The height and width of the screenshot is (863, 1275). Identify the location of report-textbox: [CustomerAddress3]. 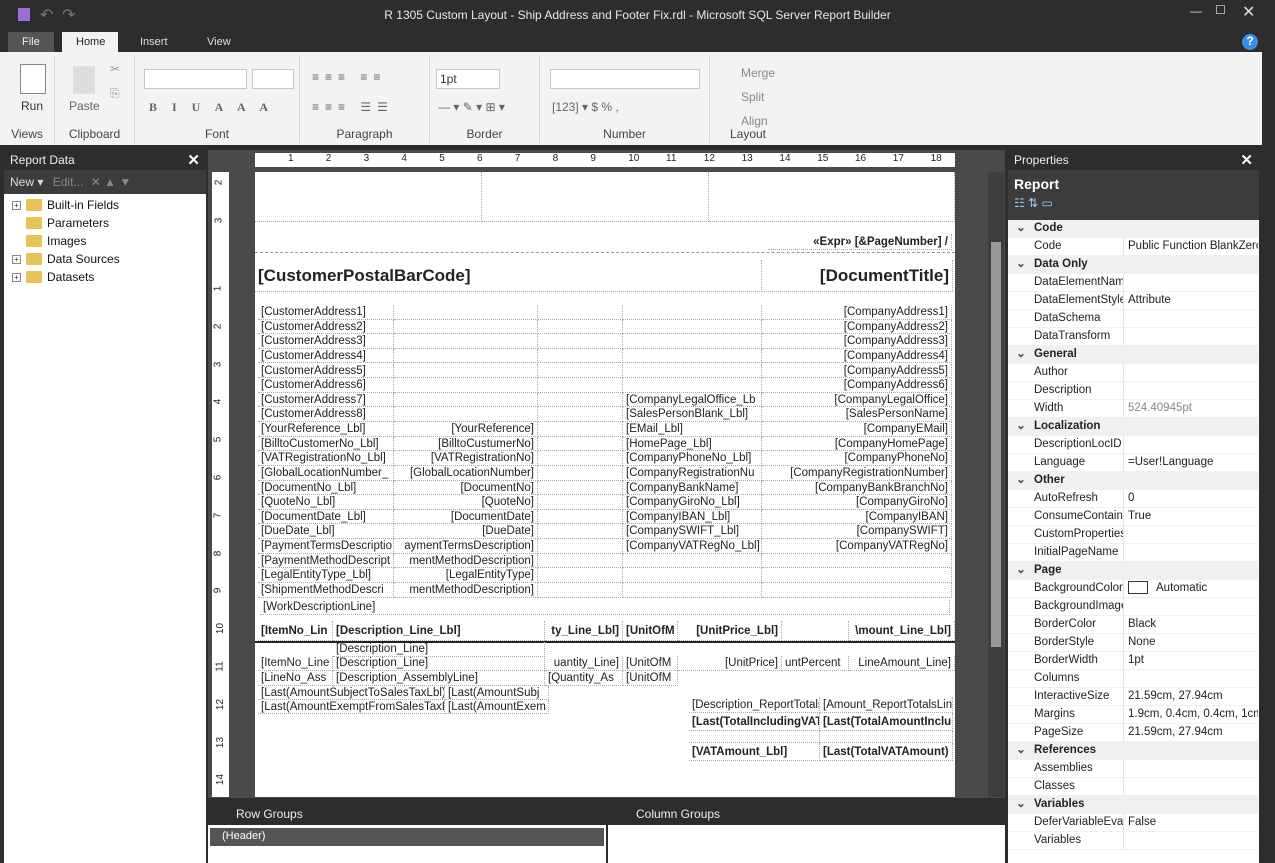
(326, 341).